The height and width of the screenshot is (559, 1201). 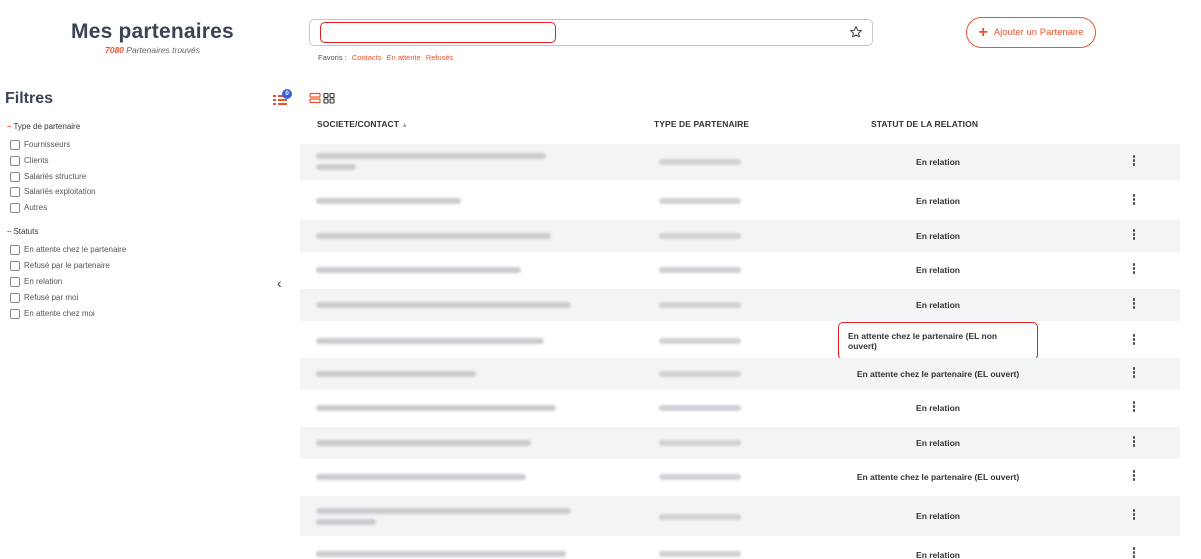 I want to click on favoris-label: Favoris :, so click(x=332, y=57).